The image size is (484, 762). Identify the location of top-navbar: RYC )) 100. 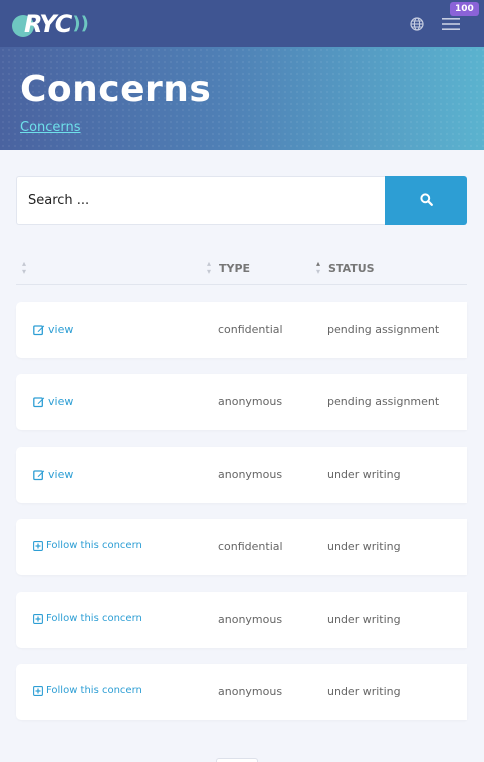
(242, 23).